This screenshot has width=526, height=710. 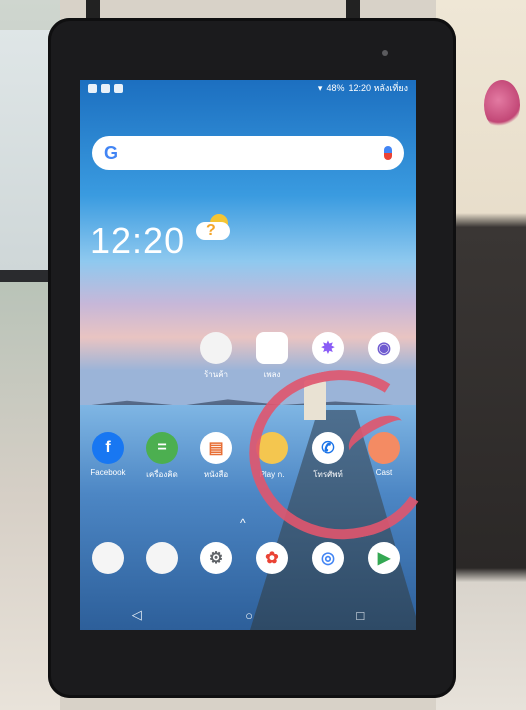 I want to click on app-label: เครื่องคิด, so click(x=162, y=474).